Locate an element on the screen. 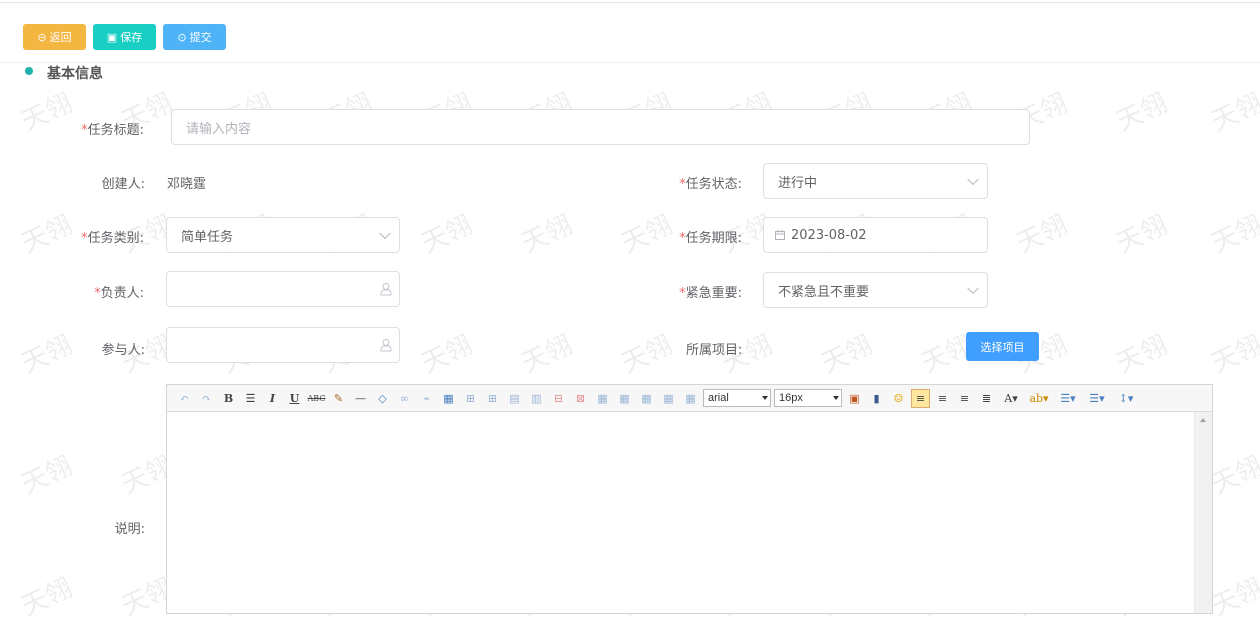 The height and width of the screenshot is (623, 1260). justify-icon: ≣ is located at coordinates (986, 398).